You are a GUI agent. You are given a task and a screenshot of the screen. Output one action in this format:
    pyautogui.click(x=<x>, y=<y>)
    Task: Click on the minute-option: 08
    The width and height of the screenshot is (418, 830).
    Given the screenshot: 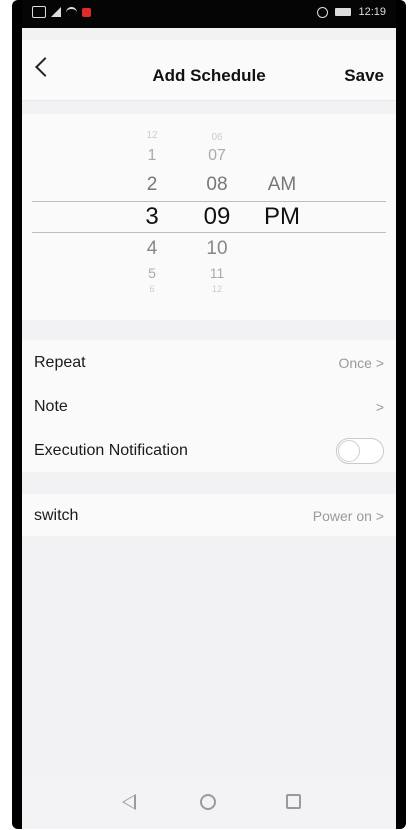 What is the action you would take?
    pyautogui.click(x=217, y=185)
    